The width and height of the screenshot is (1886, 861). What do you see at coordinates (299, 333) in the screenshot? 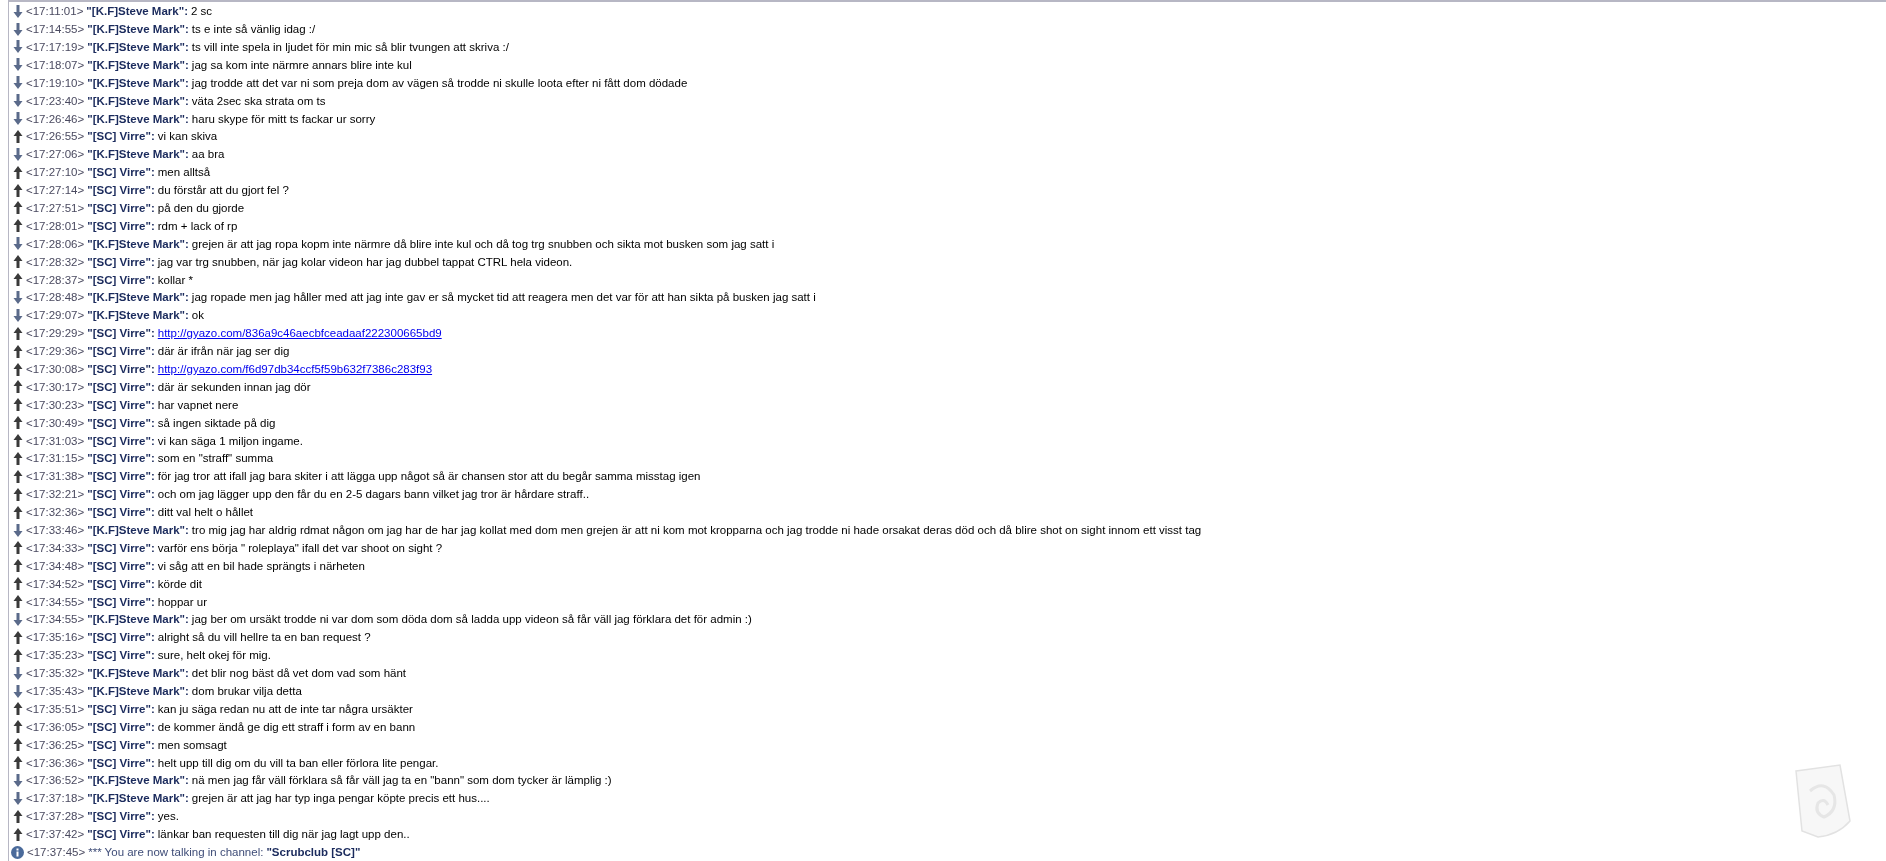
I see `message-link: http://gyazo.com/836a9c46aecbfceadaaf222300665bd9` at bounding box center [299, 333].